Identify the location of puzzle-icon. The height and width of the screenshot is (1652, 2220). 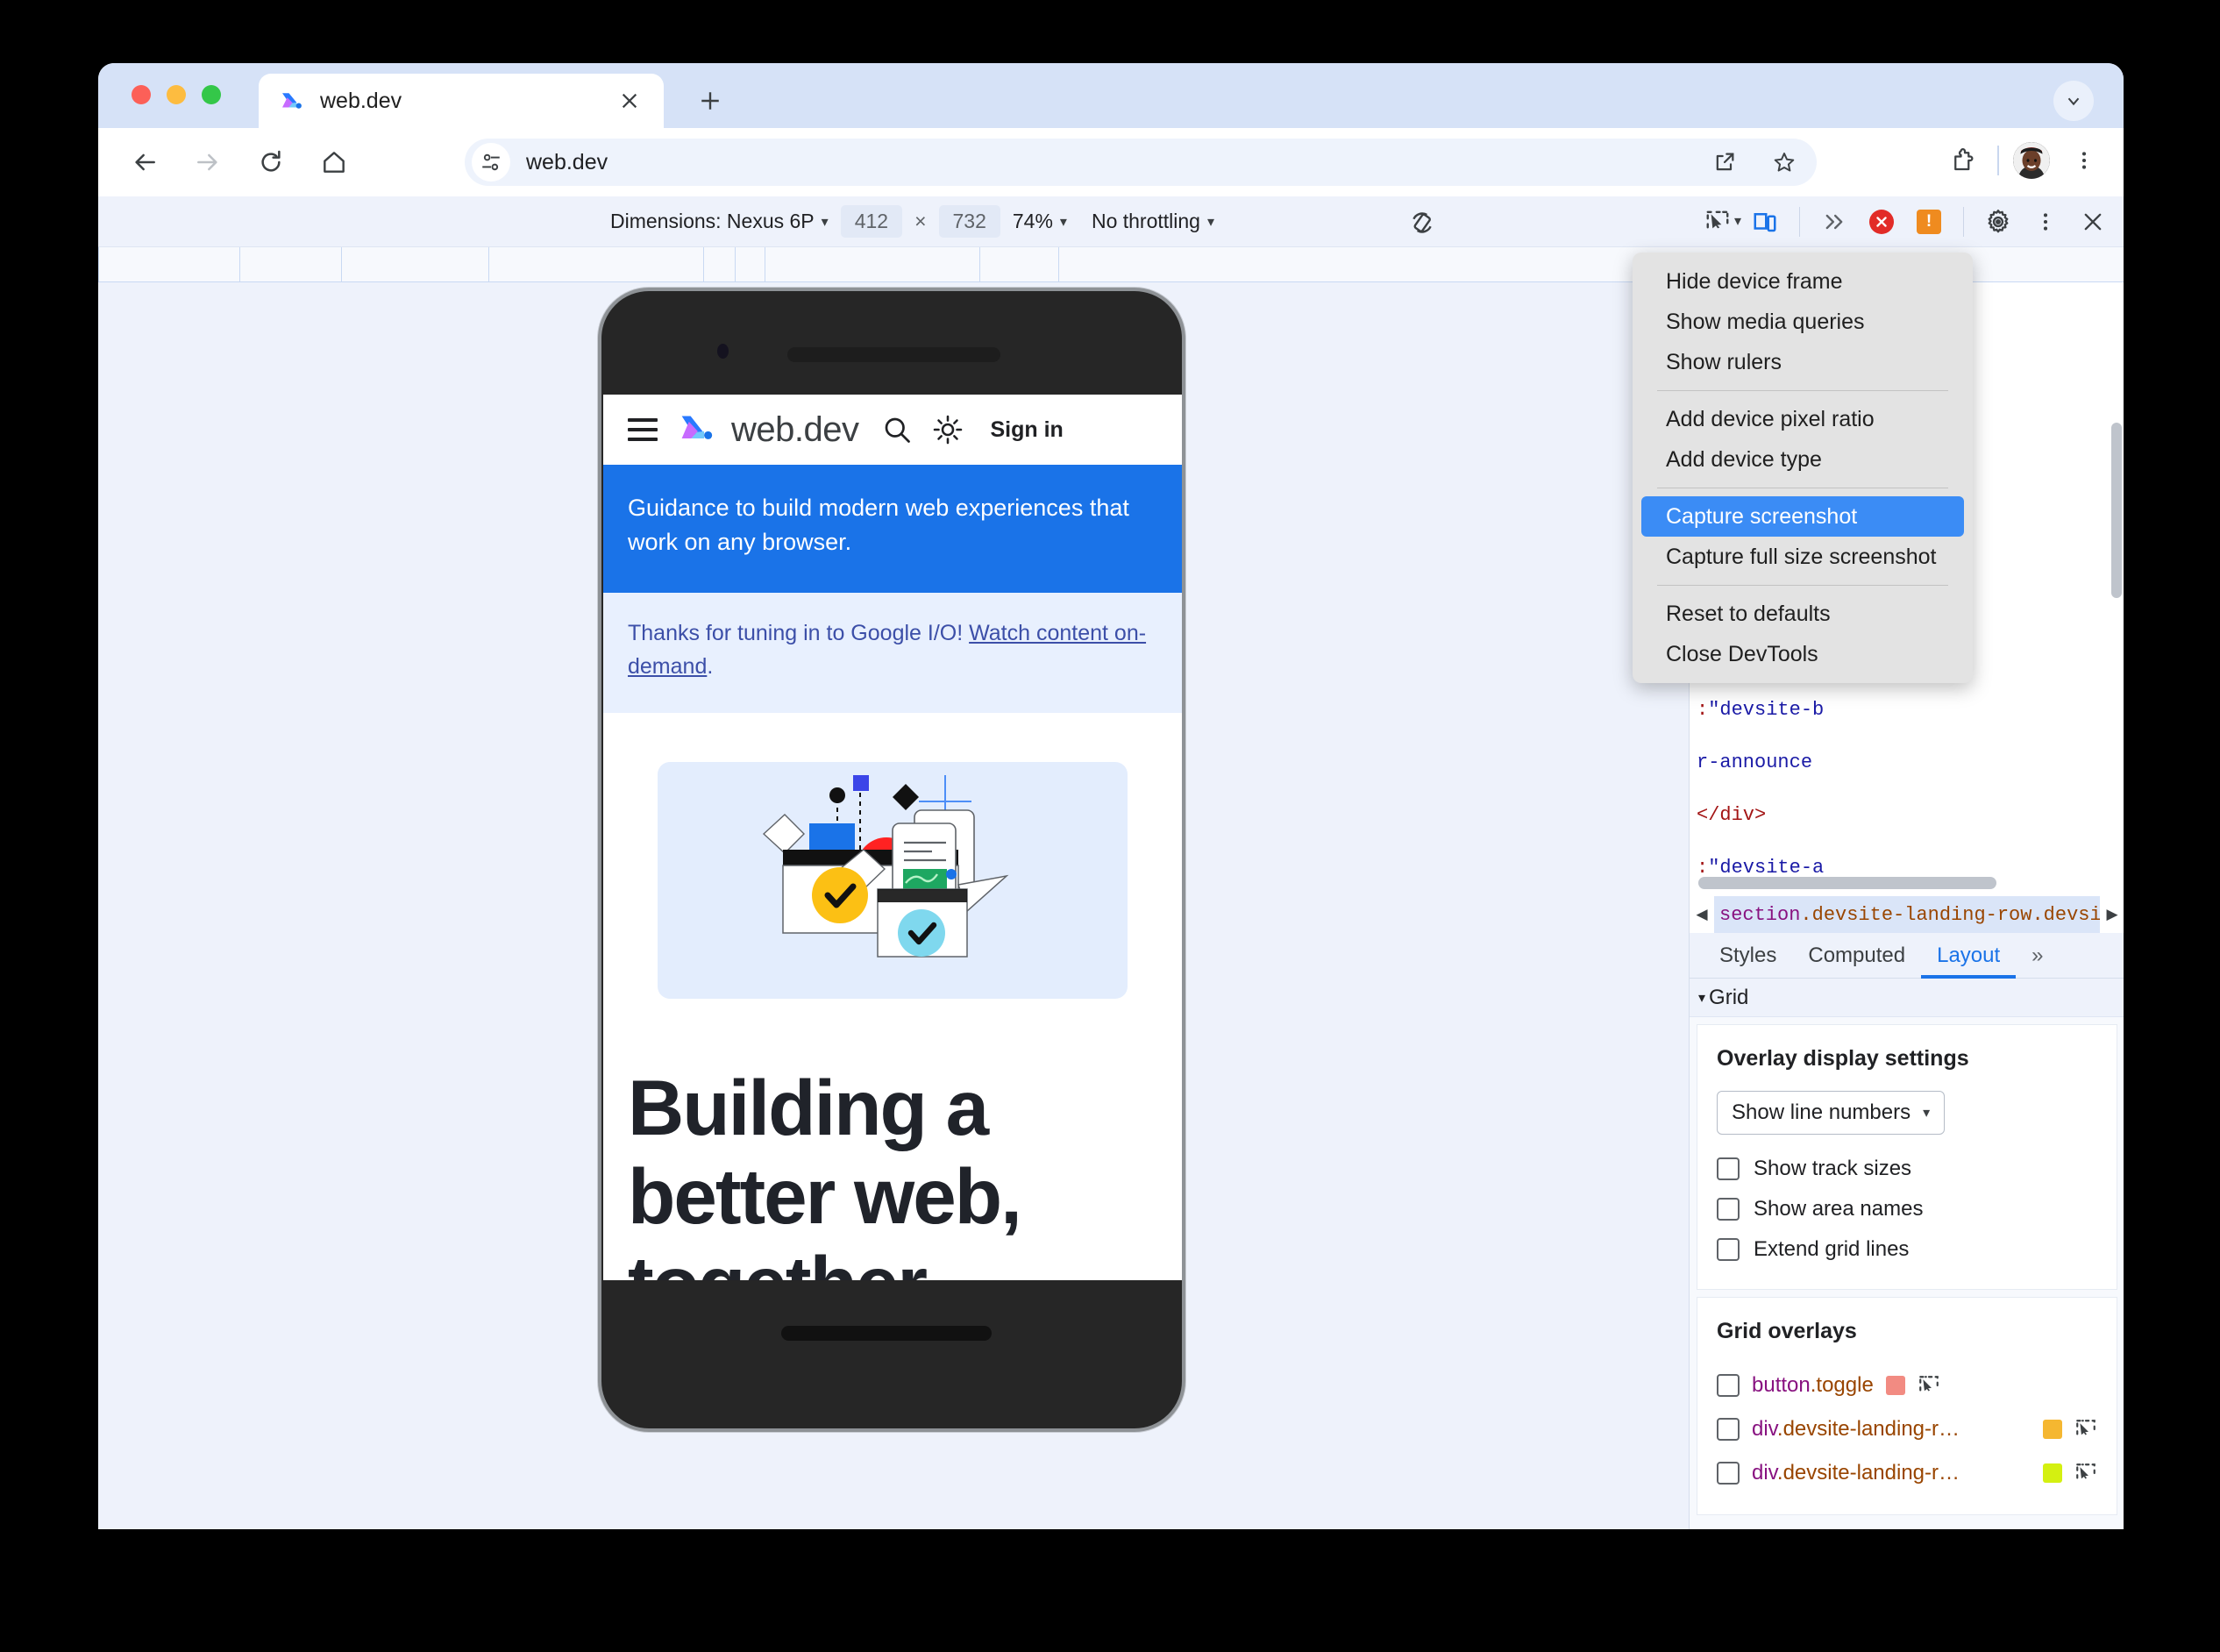
(1963, 160).